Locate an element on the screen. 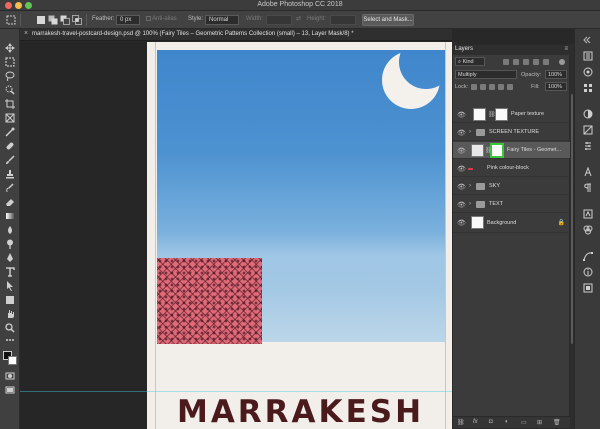  anti-alias-checkbox: Anti-alias is located at coordinates (161, 19).